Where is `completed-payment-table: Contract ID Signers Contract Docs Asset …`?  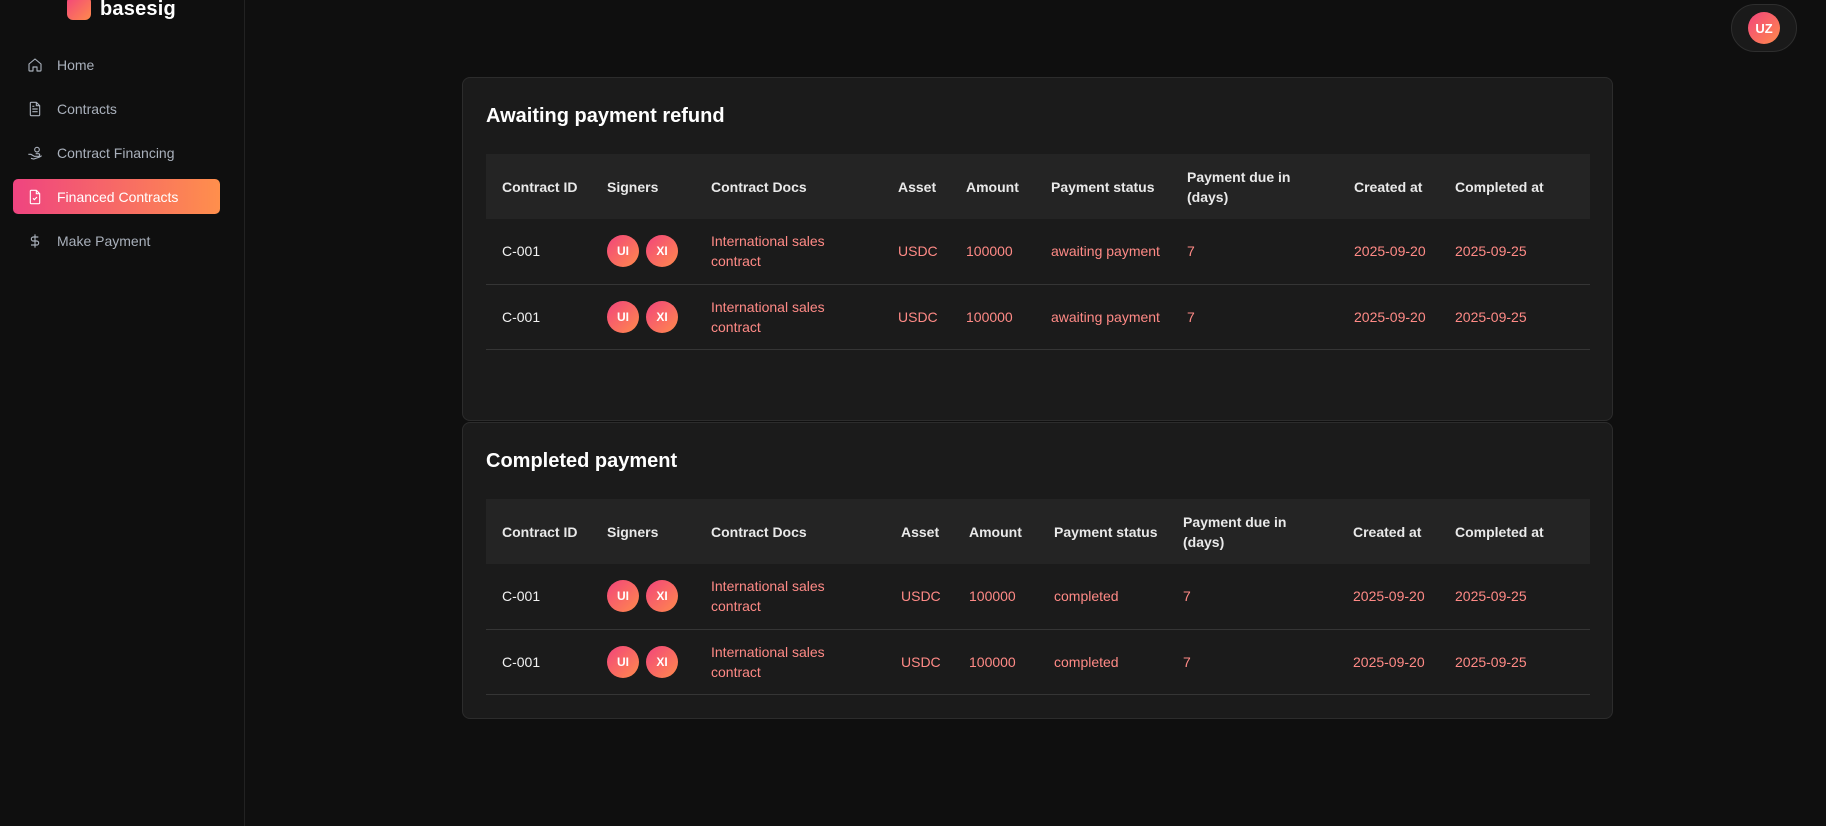 completed-payment-table: Contract ID Signers Contract Docs Asset … is located at coordinates (1038, 597).